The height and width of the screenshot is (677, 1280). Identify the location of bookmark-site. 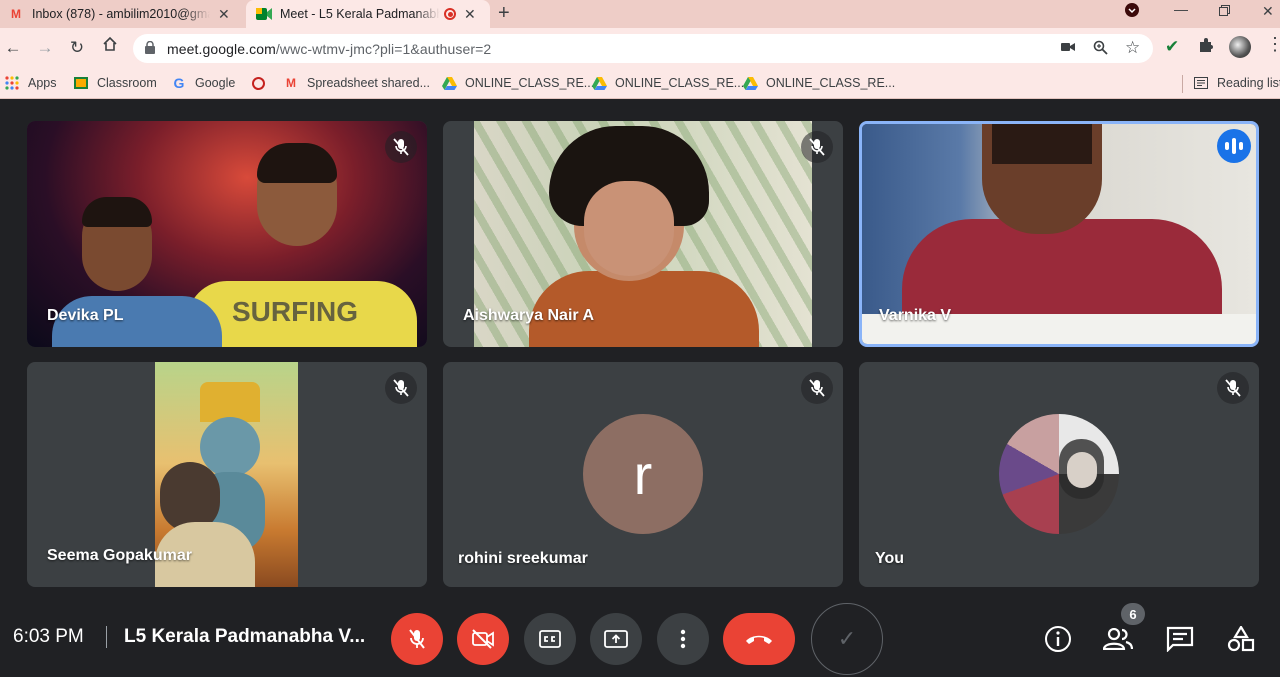
(262, 83).